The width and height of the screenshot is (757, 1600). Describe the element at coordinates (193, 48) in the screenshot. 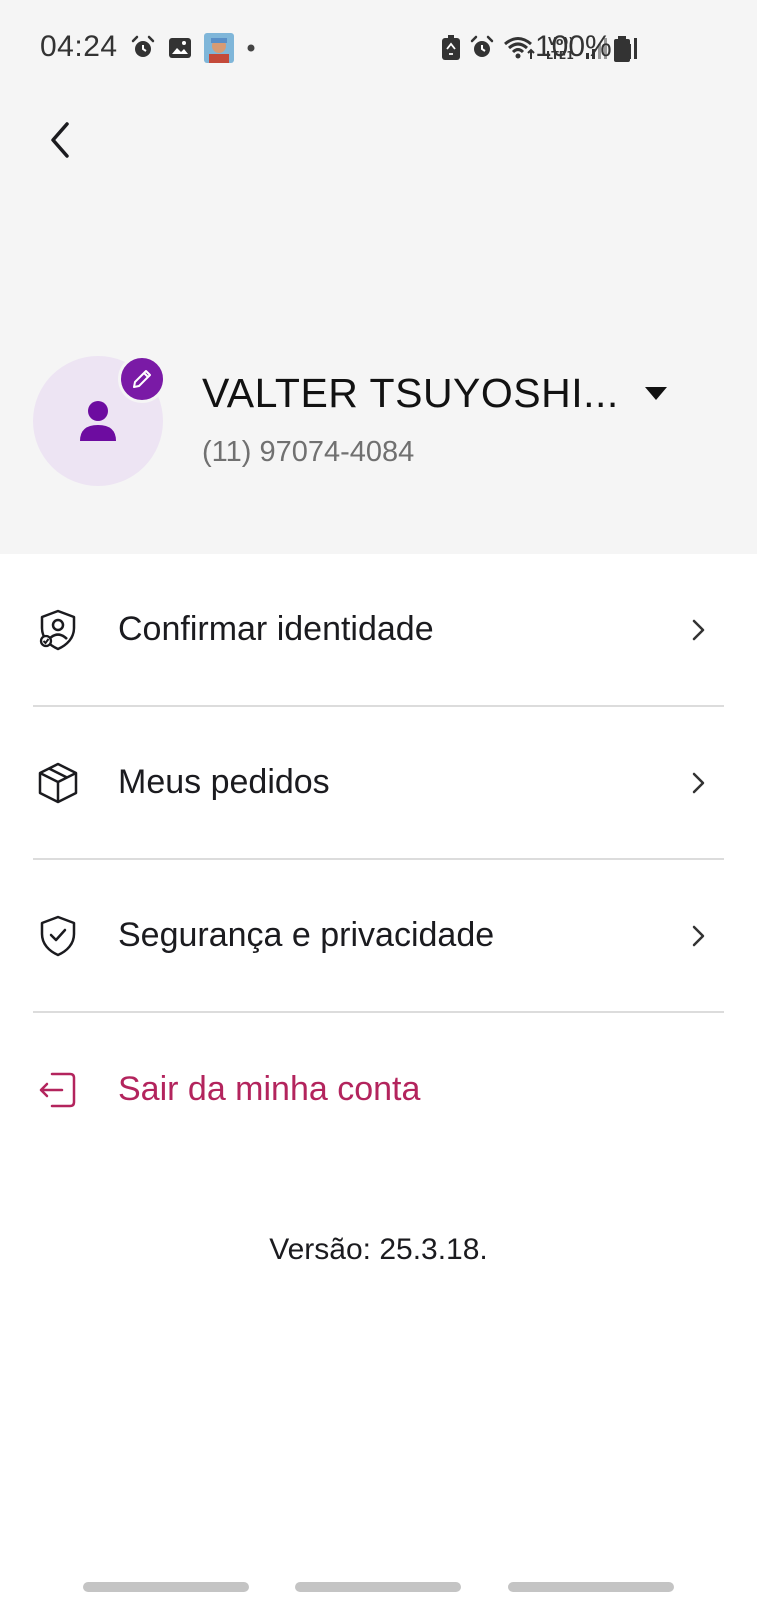

I see `status-notification-icons` at that location.